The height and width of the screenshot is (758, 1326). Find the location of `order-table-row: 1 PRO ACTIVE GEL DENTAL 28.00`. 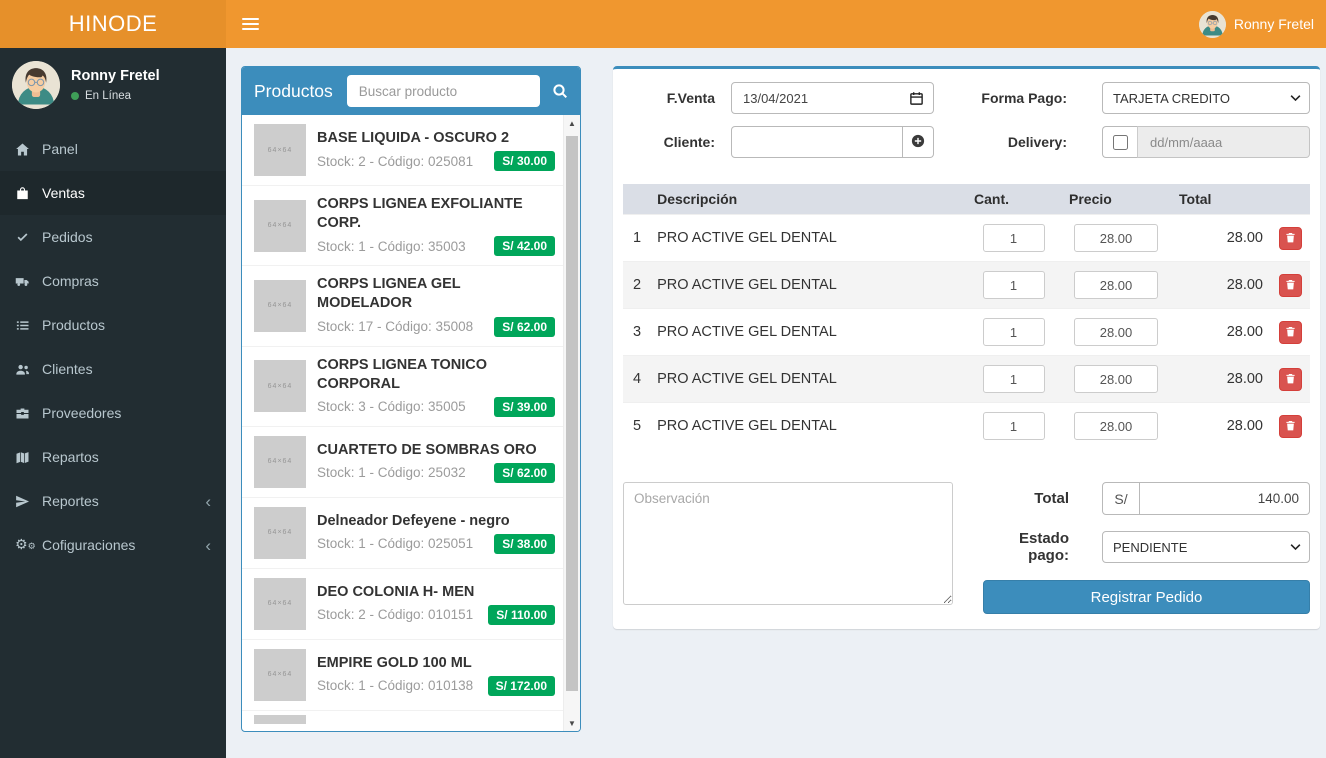

order-table-row: 1 PRO ACTIVE GEL DENTAL 28.00 is located at coordinates (966, 238).